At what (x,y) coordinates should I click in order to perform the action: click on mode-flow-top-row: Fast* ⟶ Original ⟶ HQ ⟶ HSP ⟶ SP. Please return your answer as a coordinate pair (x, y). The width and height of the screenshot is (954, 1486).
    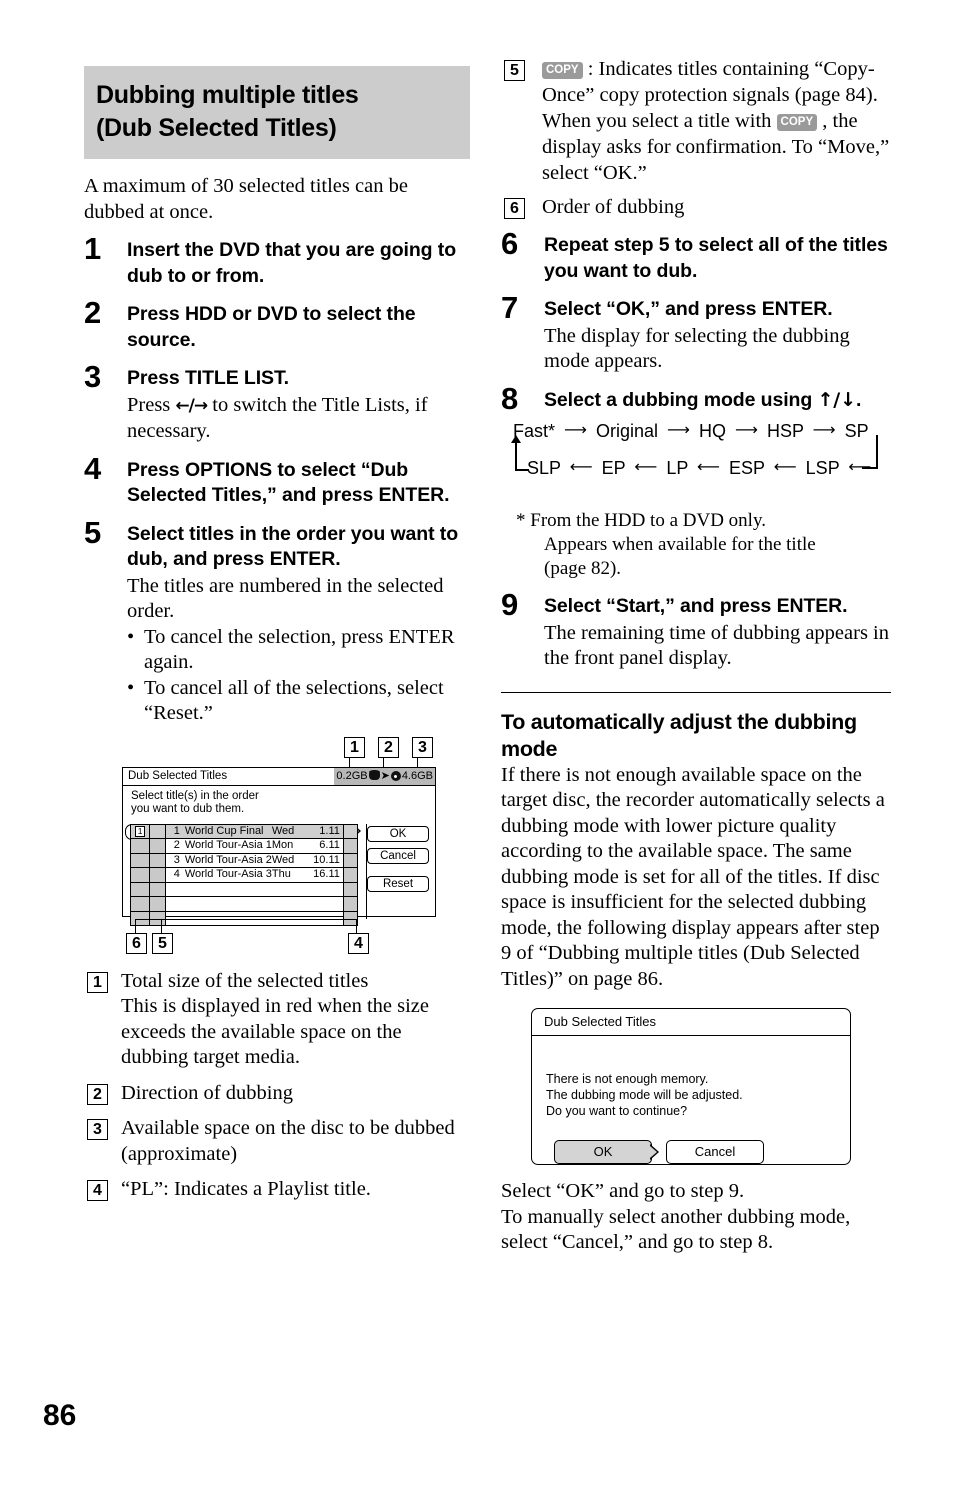
    Looking at the image, I should click on (691, 431).